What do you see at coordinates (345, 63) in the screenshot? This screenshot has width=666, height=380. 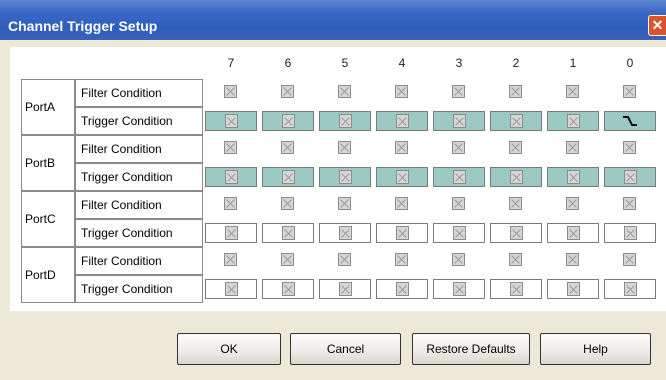 I see `column-header: 5` at bounding box center [345, 63].